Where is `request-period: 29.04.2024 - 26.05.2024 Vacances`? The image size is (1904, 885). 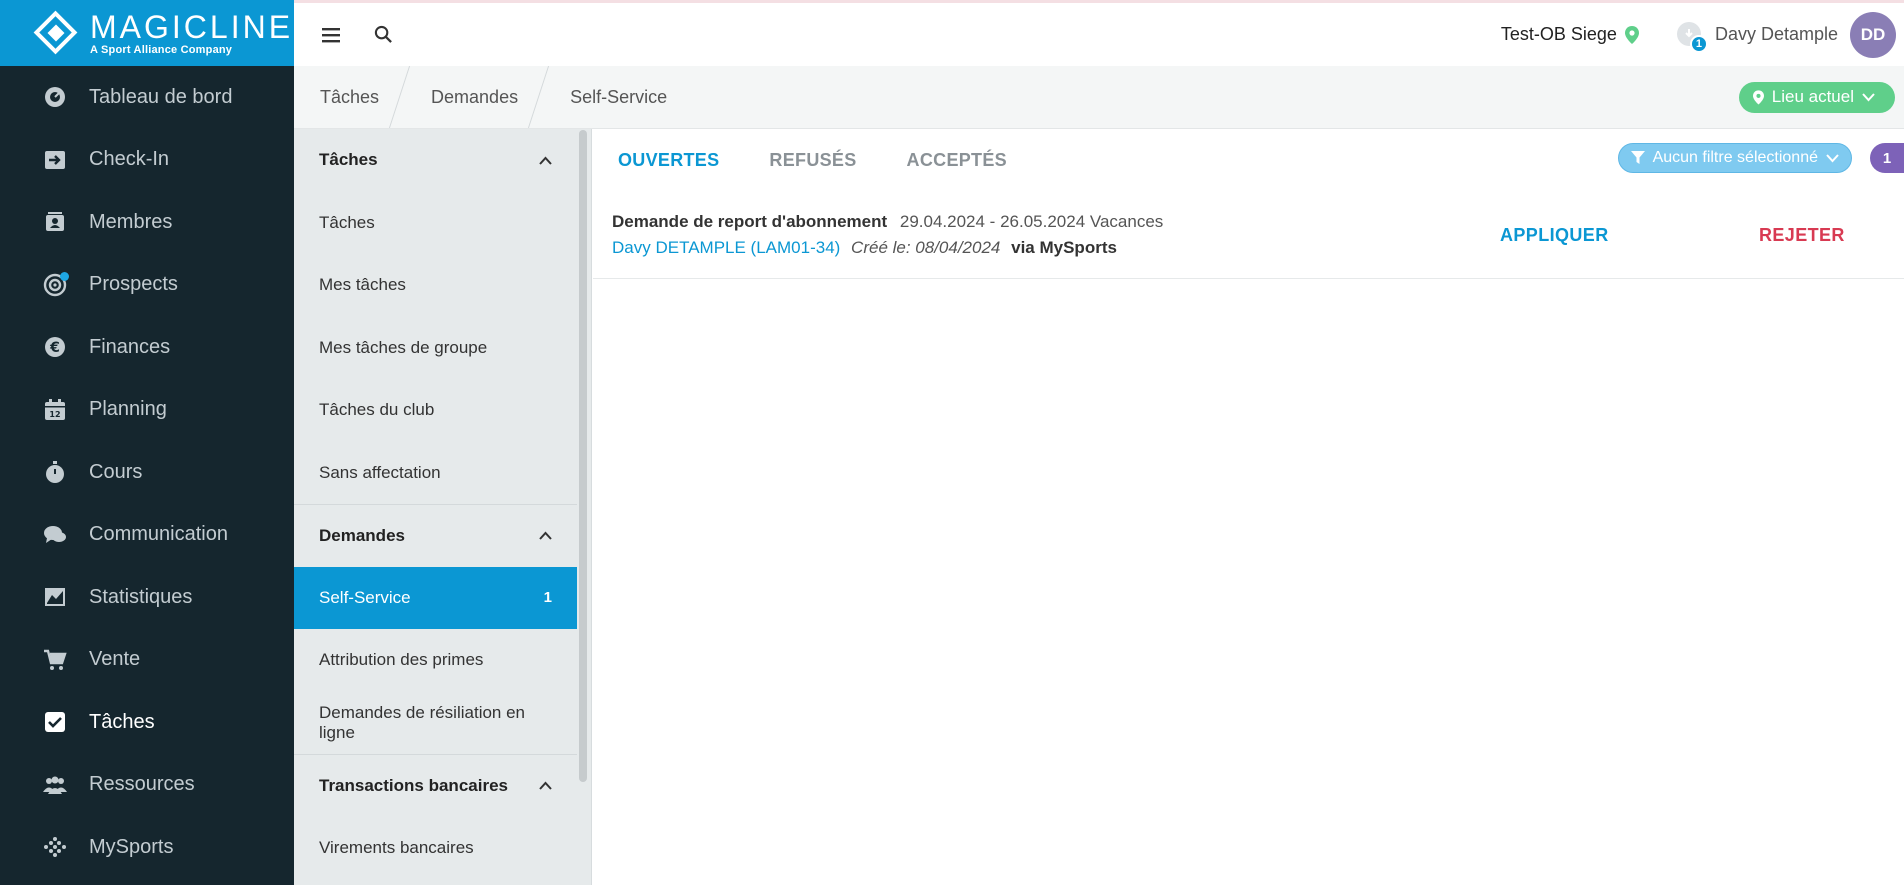
request-period: 29.04.2024 - 26.05.2024 Vacances is located at coordinates (1031, 221).